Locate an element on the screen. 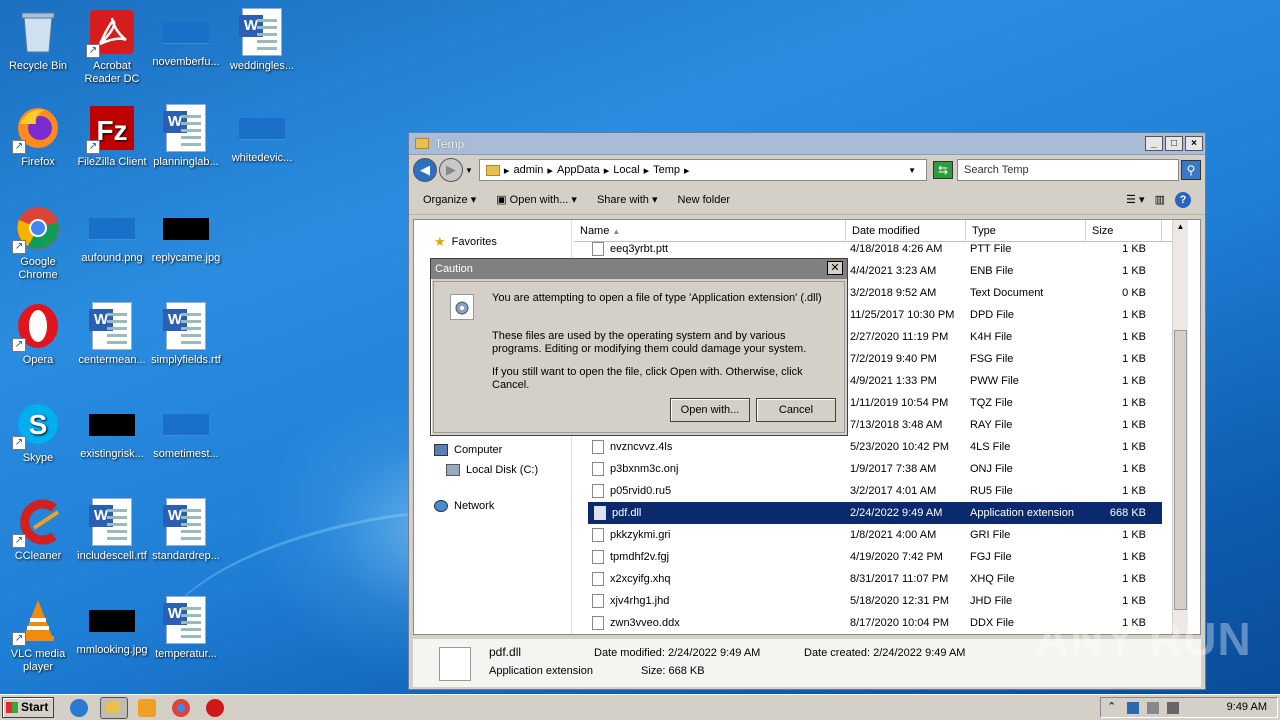  start-button: Start is located at coordinates (28, 707).